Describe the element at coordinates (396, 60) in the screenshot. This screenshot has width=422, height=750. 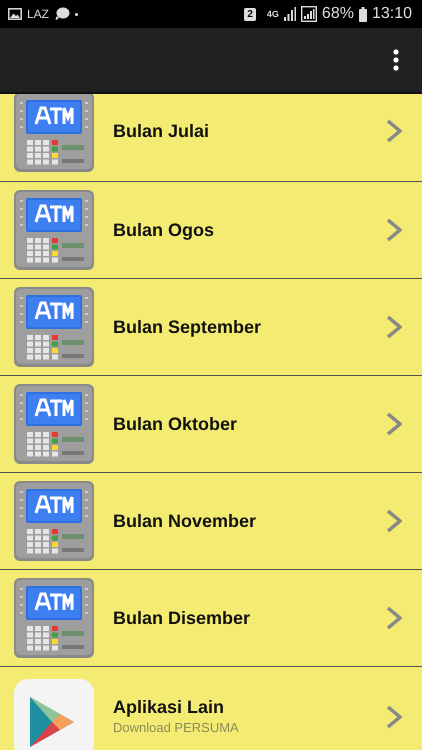
I see `menu-icon` at that location.